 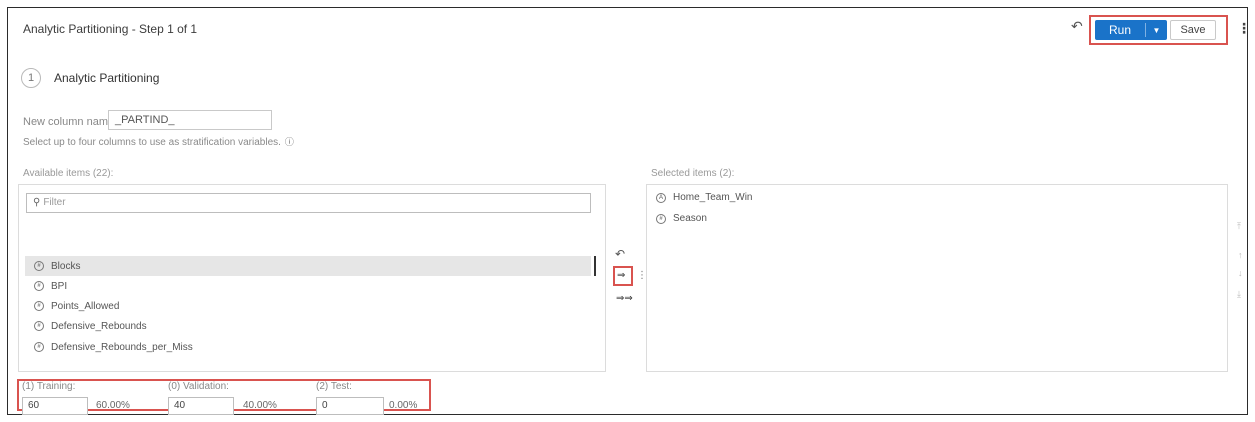 I want to click on available-items-label: Available items (22):, so click(x=68, y=173).